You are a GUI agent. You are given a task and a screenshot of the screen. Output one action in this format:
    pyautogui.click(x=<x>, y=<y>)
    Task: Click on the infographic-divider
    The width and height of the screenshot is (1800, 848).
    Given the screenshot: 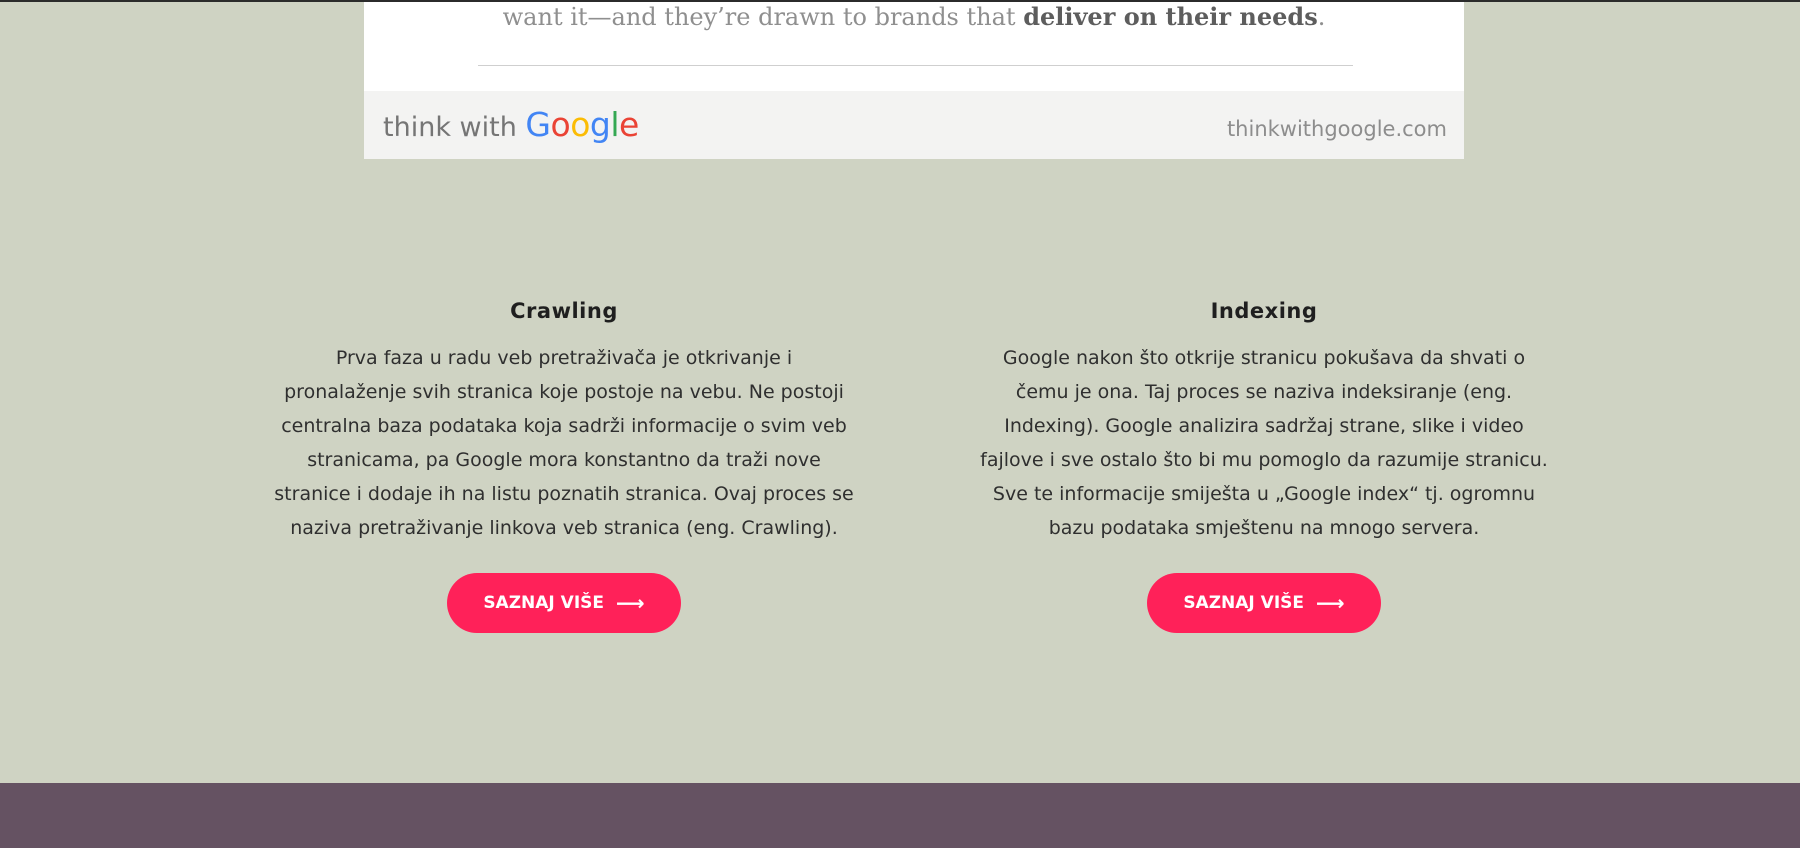 What is the action you would take?
    pyautogui.click(x=915, y=65)
    